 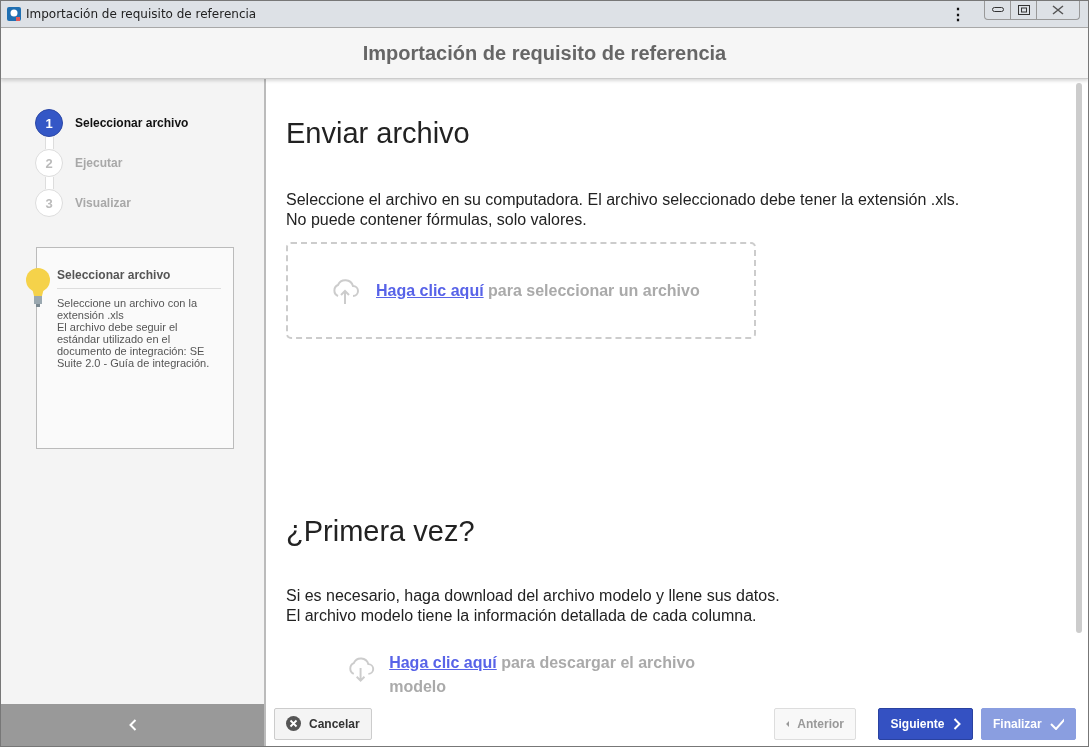 What do you see at coordinates (132, 123) in the screenshot?
I see `step-label: Seleccionar archivo` at bounding box center [132, 123].